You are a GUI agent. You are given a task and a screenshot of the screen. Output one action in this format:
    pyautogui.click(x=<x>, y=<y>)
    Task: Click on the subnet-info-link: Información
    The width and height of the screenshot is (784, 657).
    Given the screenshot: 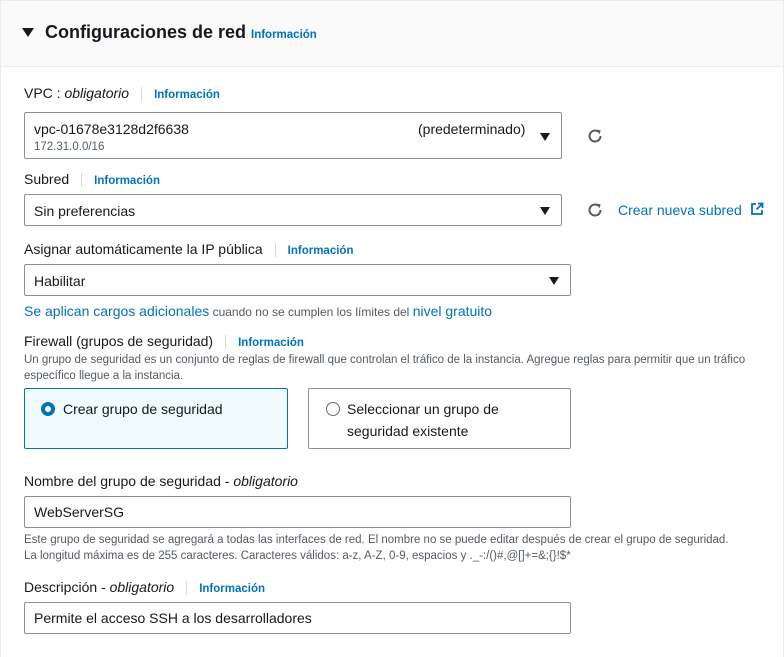 What is the action you would take?
    pyautogui.click(x=127, y=181)
    